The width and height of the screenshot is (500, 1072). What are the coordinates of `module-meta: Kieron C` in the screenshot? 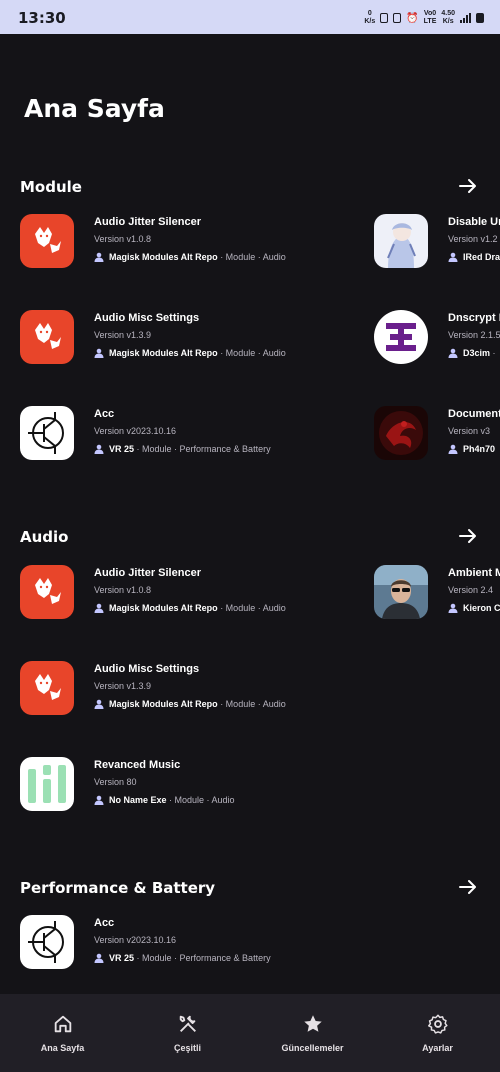 It's located at (474, 608).